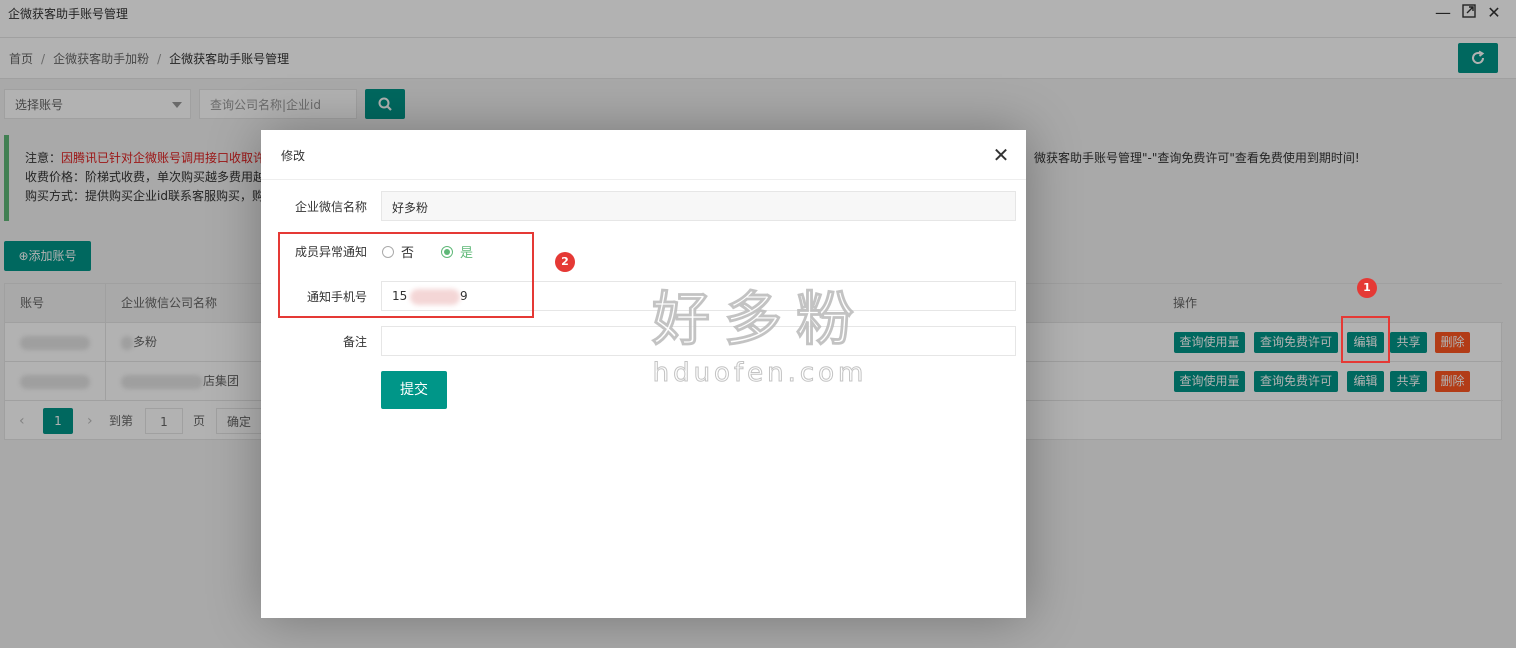  Describe the element at coordinates (1365, 339) in the screenshot. I see `highlight-edit-box` at that location.